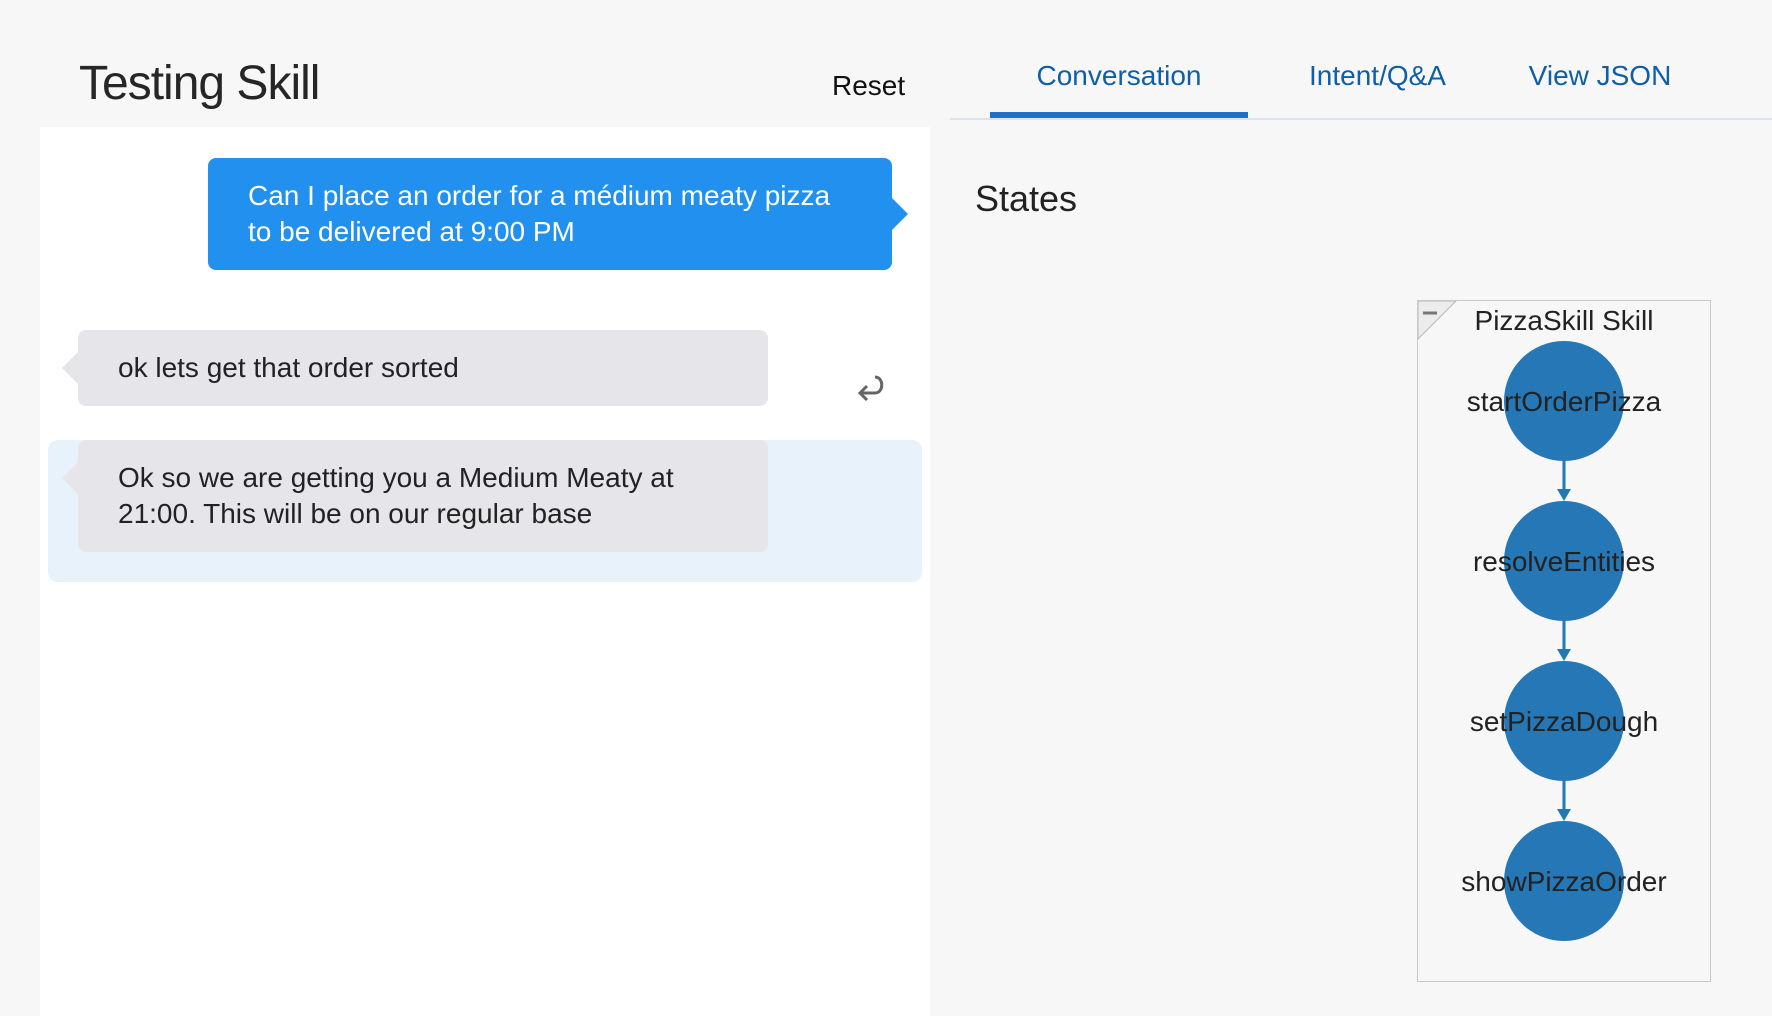  Describe the element at coordinates (1437, 320) in the screenshot. I see `collapse-corner` at that location.